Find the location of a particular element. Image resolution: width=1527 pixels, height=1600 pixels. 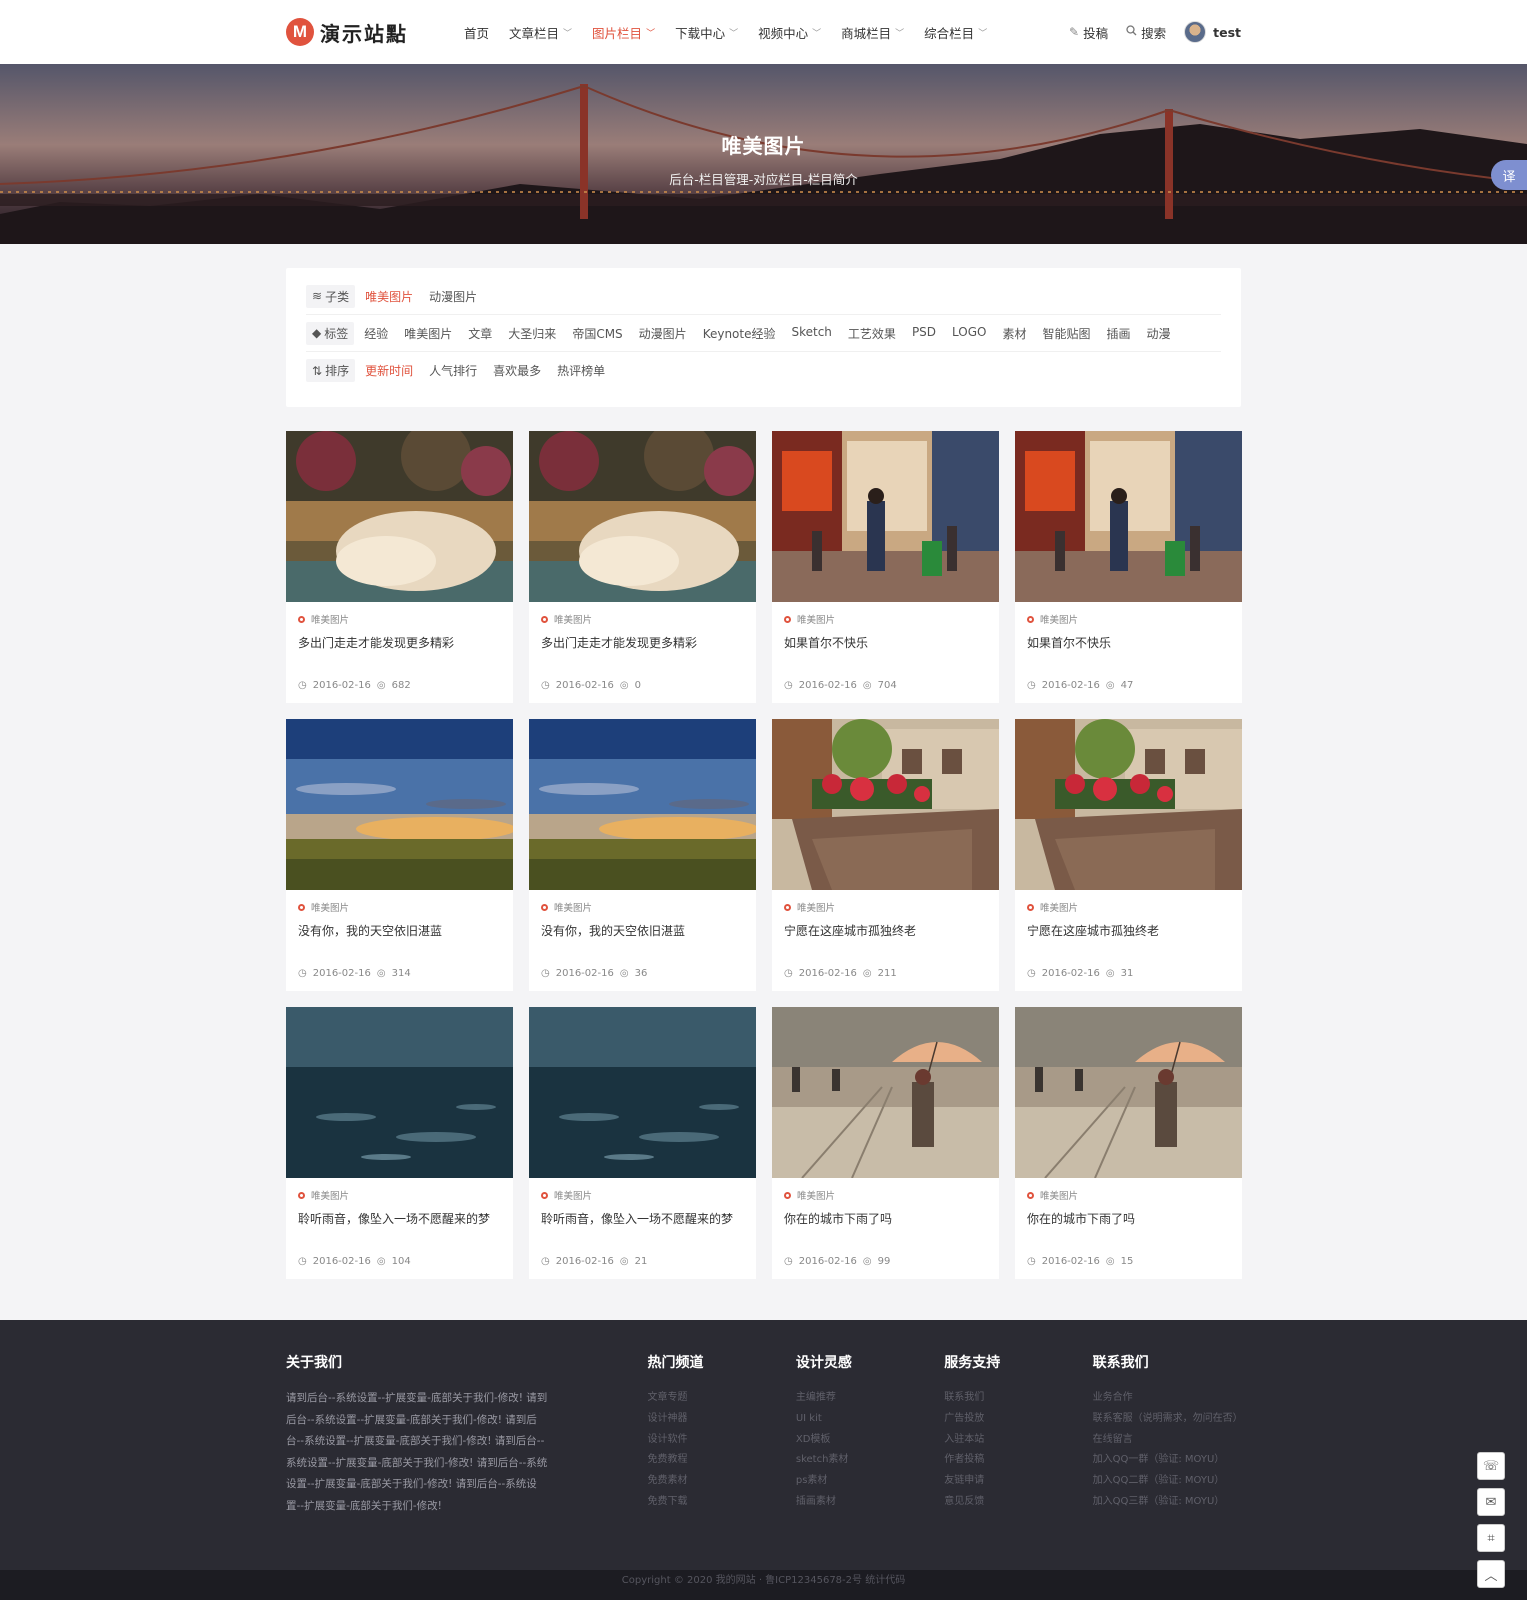

footer-link: 在线留言 is located at coordinates (1167, 1440).